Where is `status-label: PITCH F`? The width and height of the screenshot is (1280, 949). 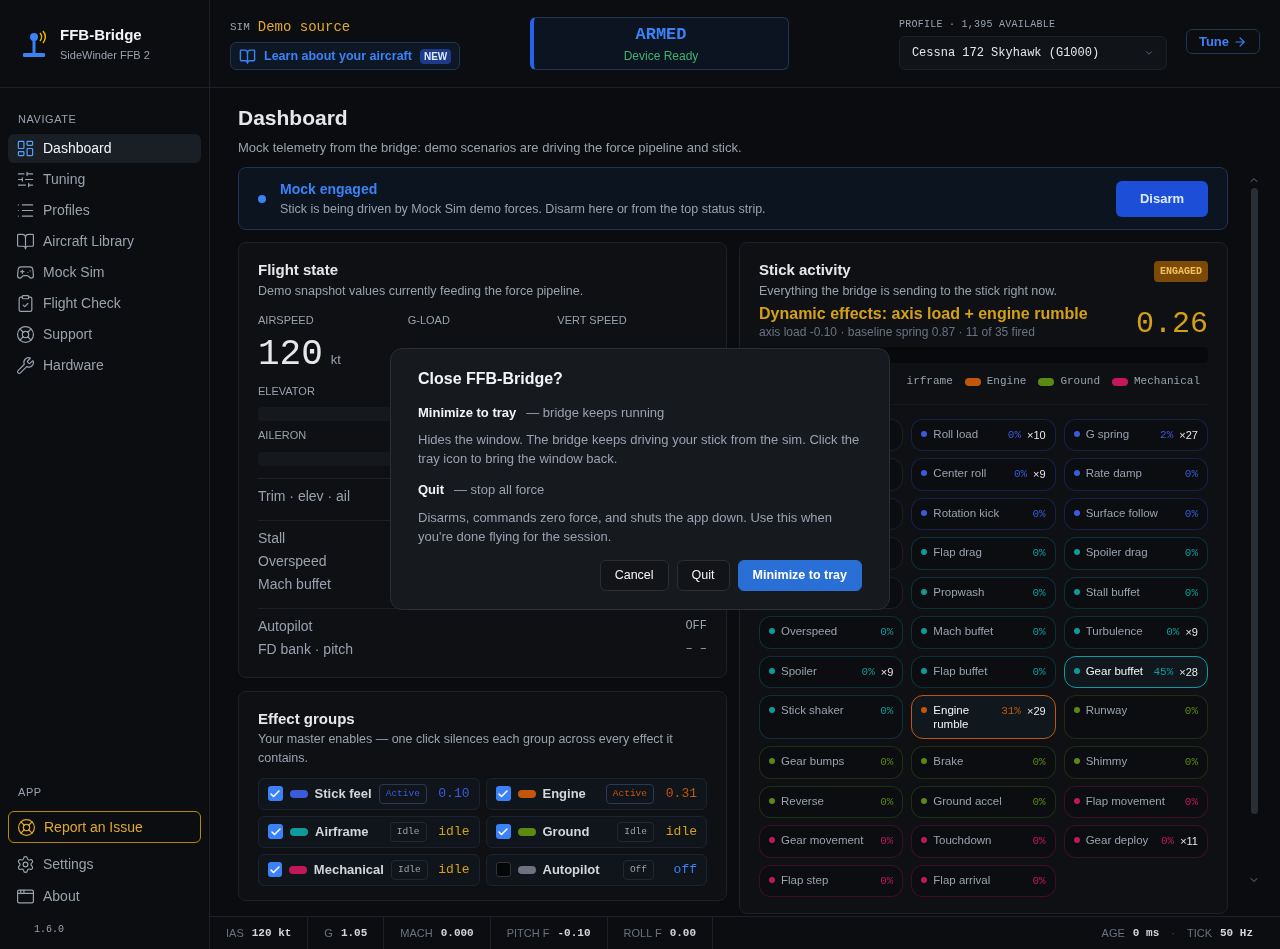
status-label: PITCH F is located at coordinates (528, 933).